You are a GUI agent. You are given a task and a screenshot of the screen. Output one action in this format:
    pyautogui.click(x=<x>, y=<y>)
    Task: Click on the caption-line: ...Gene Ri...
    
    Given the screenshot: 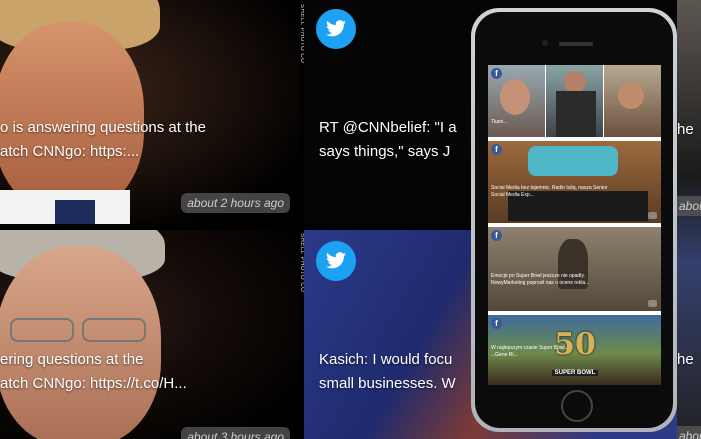 What is the action you would take?
    pyautogui.click(x=504, y=355)
    